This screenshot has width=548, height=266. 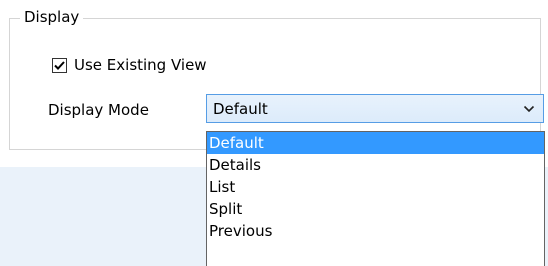 I want to click on use-existing-view-checkbox, so click(x=59, y=65).